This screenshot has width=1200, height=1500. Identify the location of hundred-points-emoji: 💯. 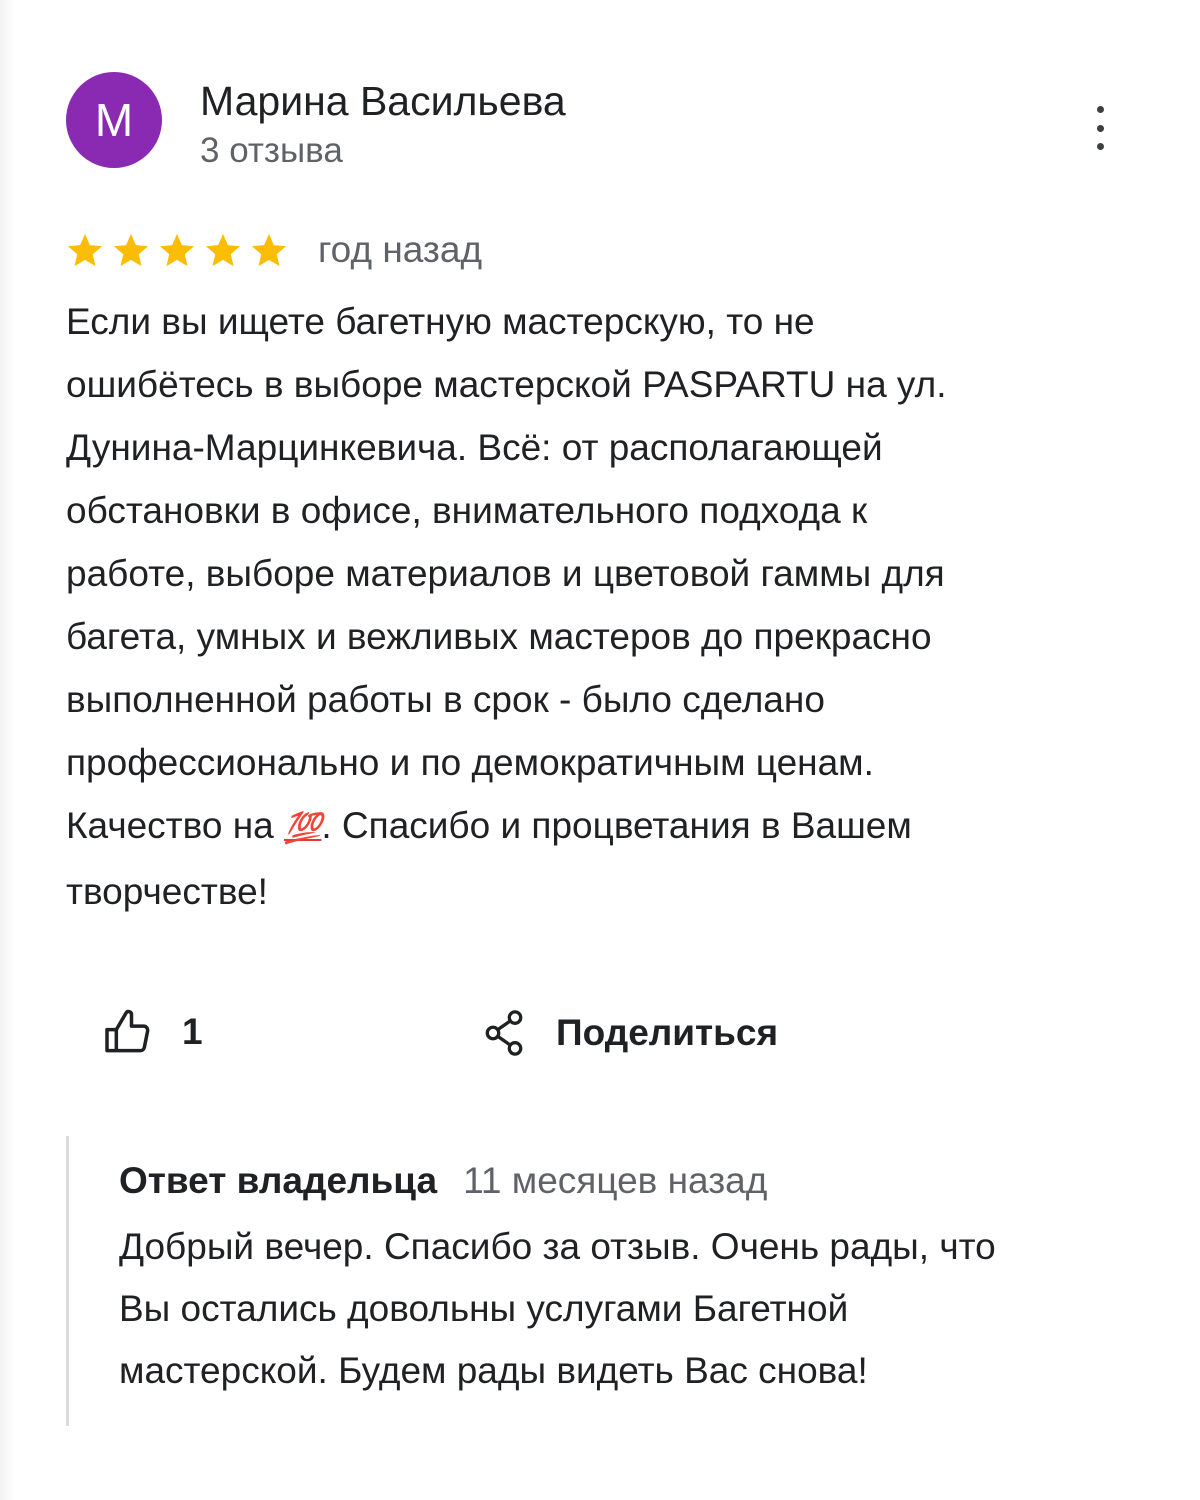
(303, 828).